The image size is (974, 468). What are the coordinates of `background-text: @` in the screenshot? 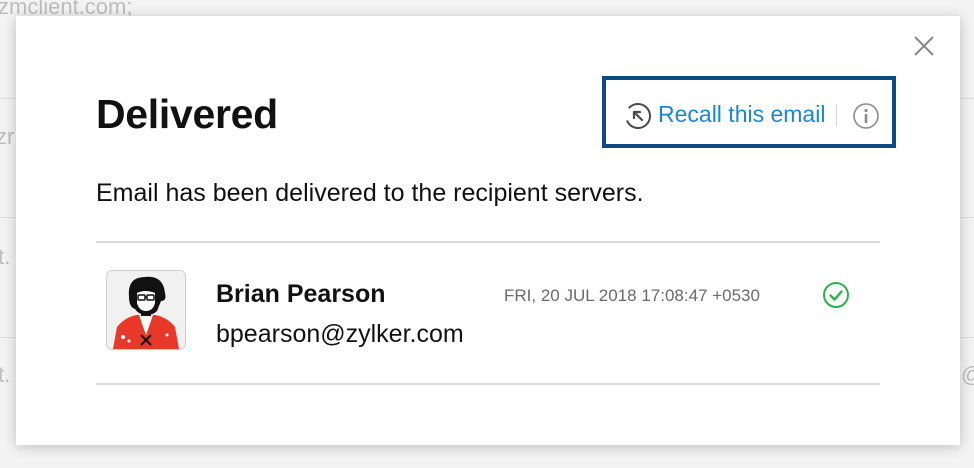 It's located at (967, 375).